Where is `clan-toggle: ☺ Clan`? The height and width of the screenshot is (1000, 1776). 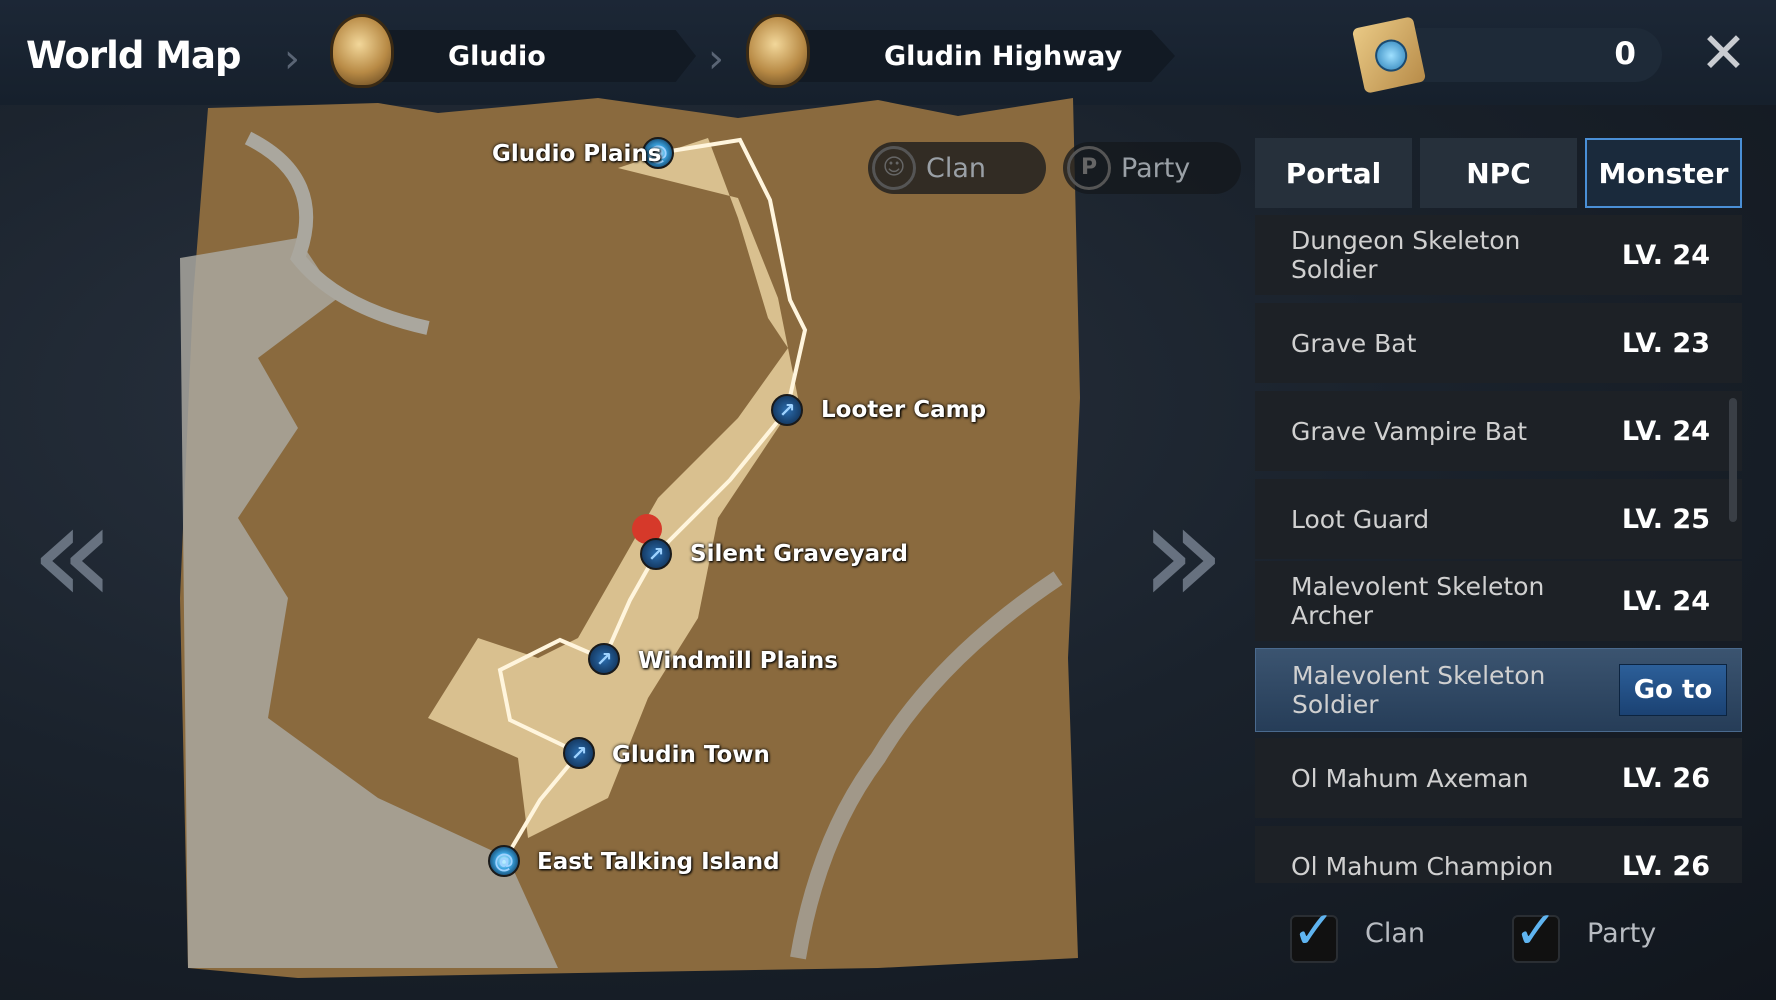 clan-toggle: ☺ Clan is located at coordinates (957, 168).